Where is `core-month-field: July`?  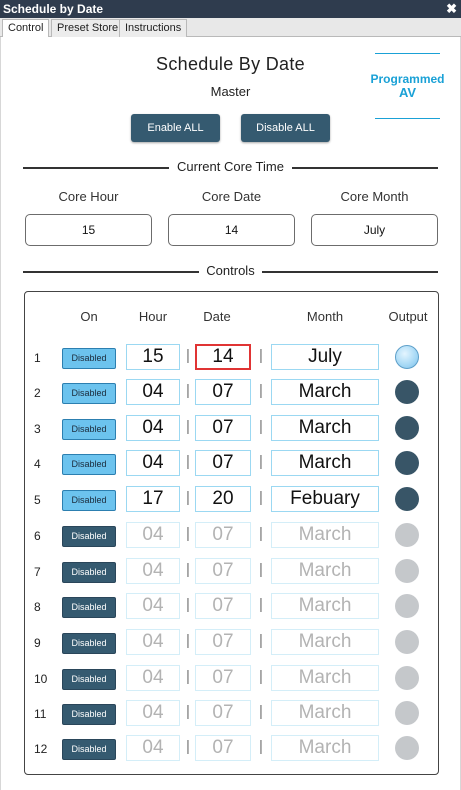
core-month-field: July is located at coordinates (374, 230).